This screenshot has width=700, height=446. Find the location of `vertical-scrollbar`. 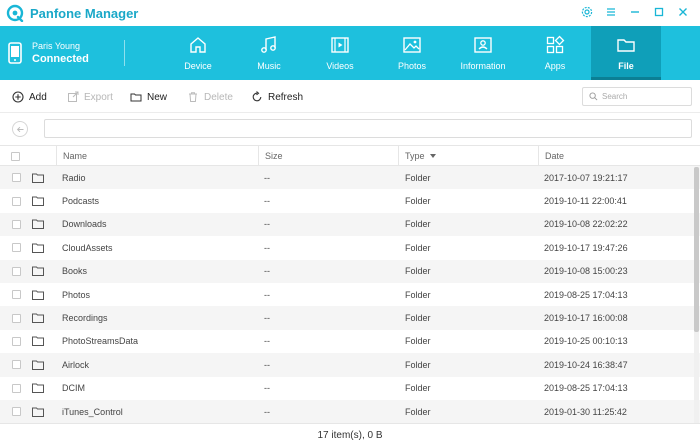

vertical-scrollbar is located at coordinates (696, 295).